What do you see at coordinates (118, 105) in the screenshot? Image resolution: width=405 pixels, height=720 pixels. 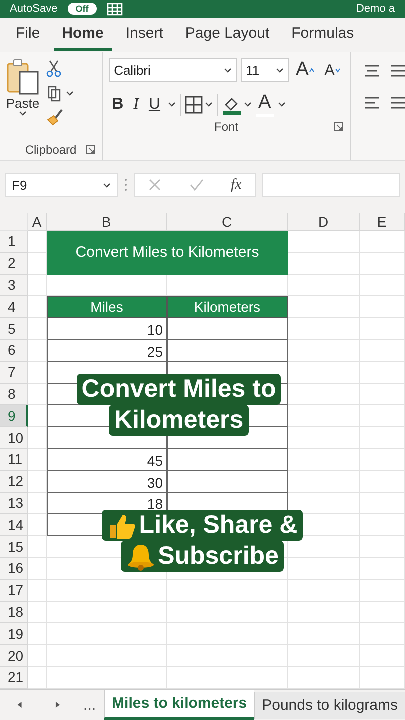 I see `bold-button: B` at bounding box center [118, 105].